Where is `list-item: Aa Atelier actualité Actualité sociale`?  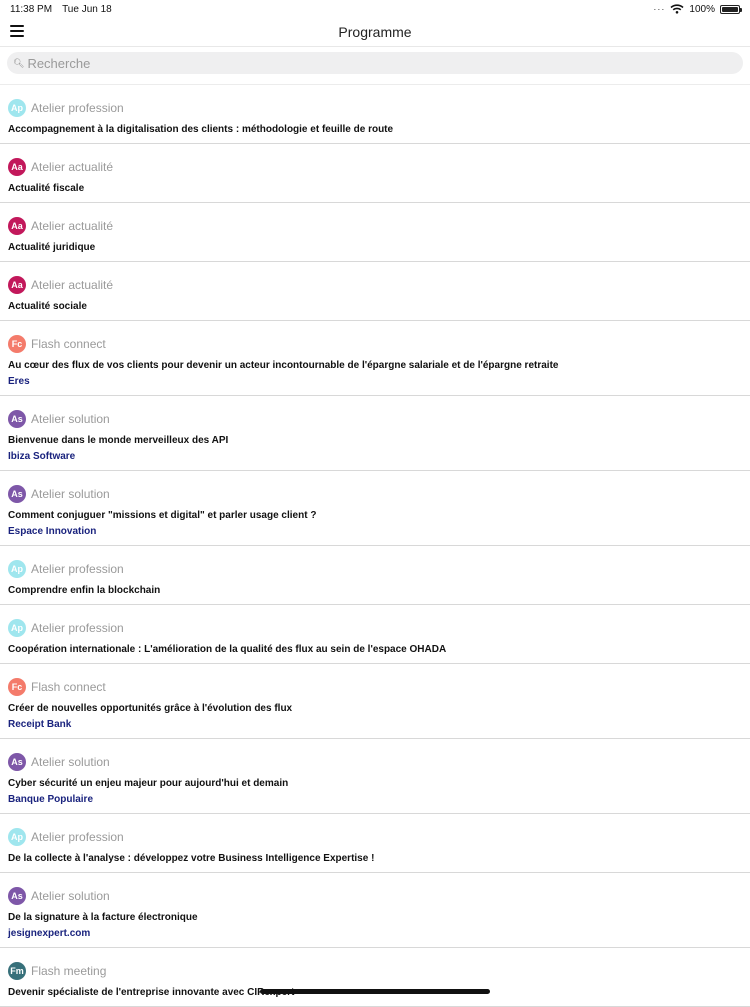 list-item: Aa Atelier actualité Actualité sociale is located at coordinates (375, 291).